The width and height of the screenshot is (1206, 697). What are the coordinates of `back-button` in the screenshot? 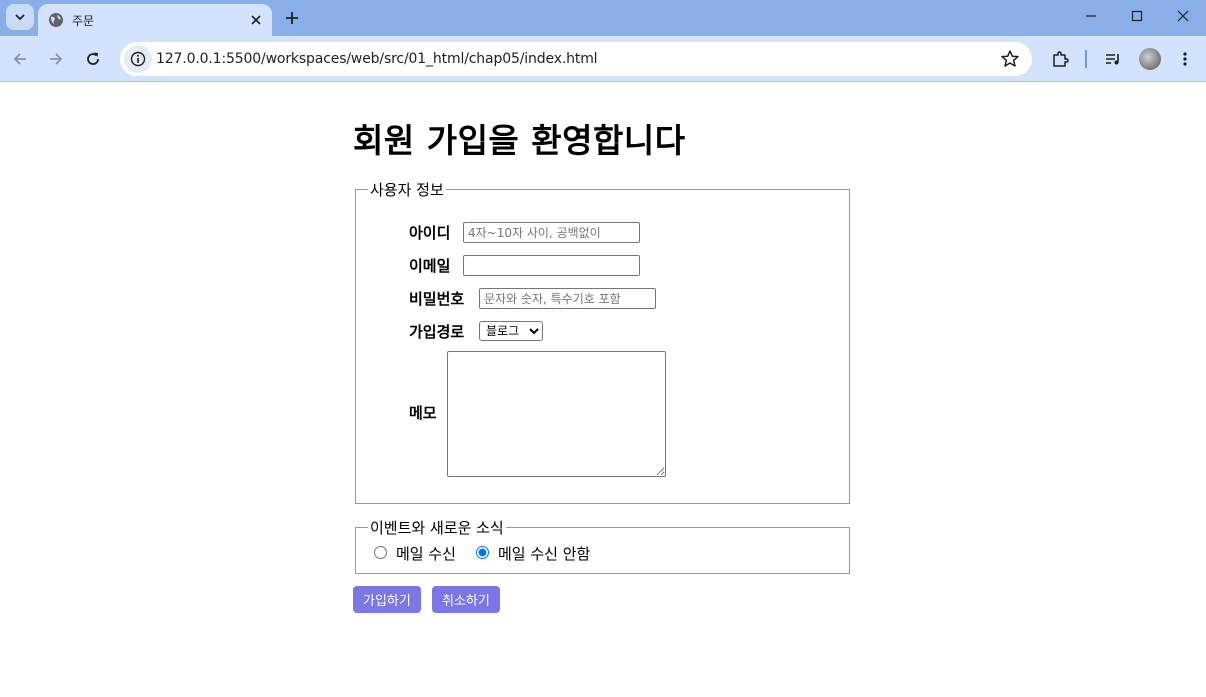 It's located at (20, 59).